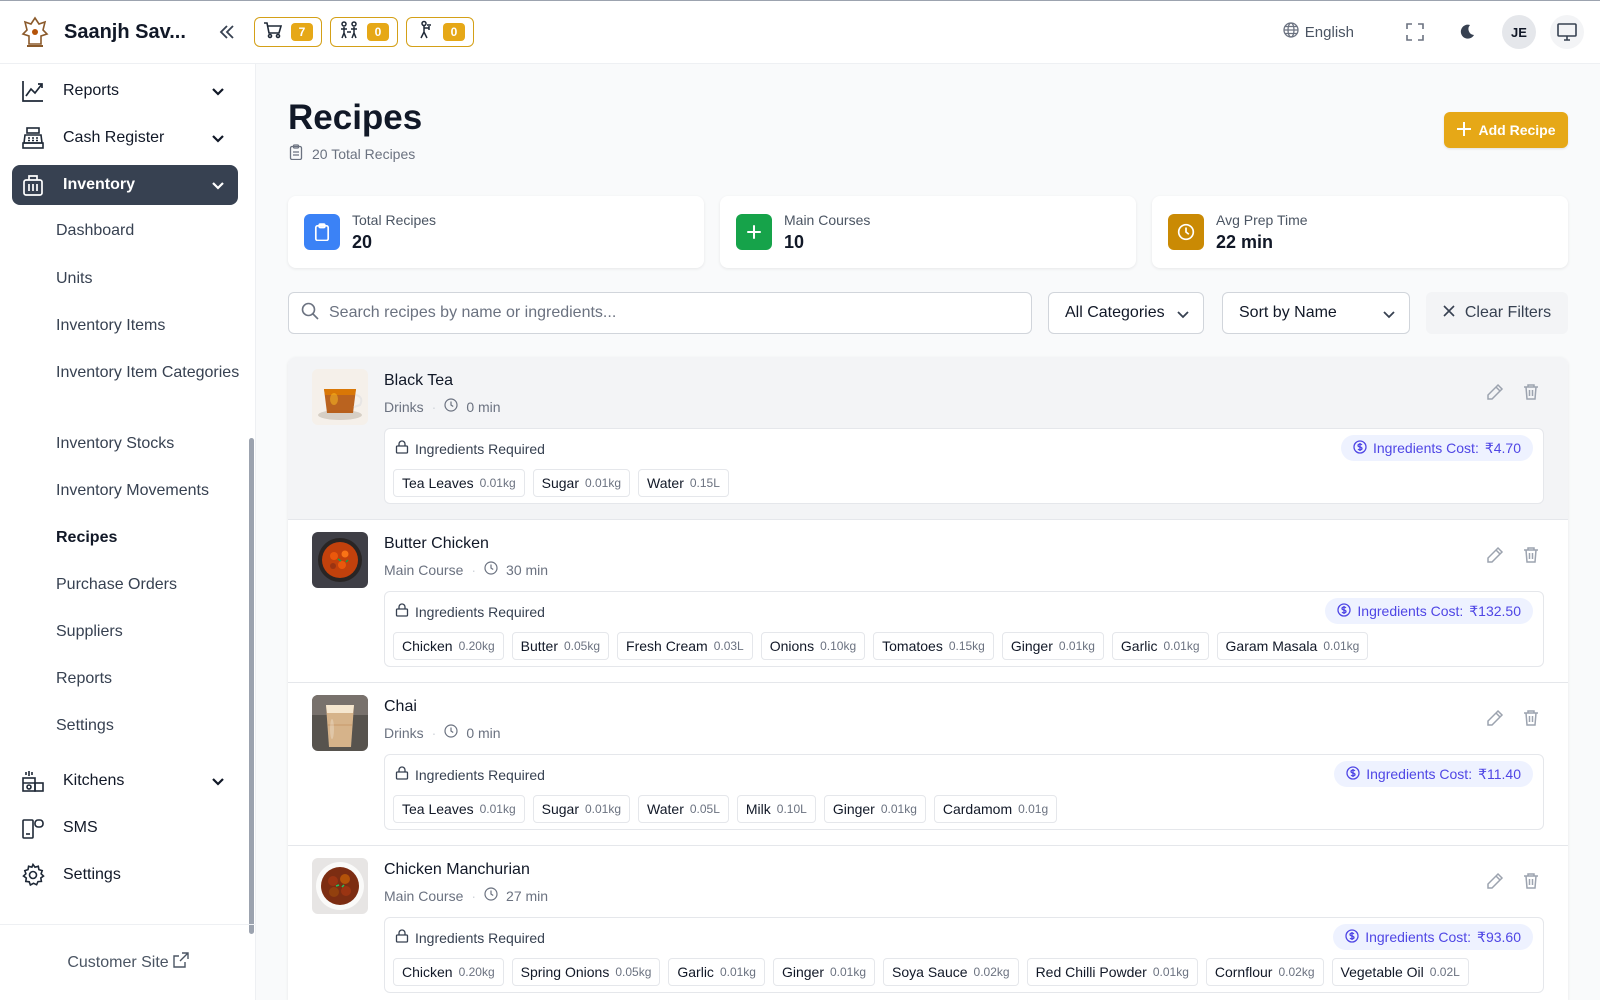 This screenshot has width=1600, height=1000. I want to click on sidebar-subitem-inventory-movements: Inventory Movements, so click(151, 491).